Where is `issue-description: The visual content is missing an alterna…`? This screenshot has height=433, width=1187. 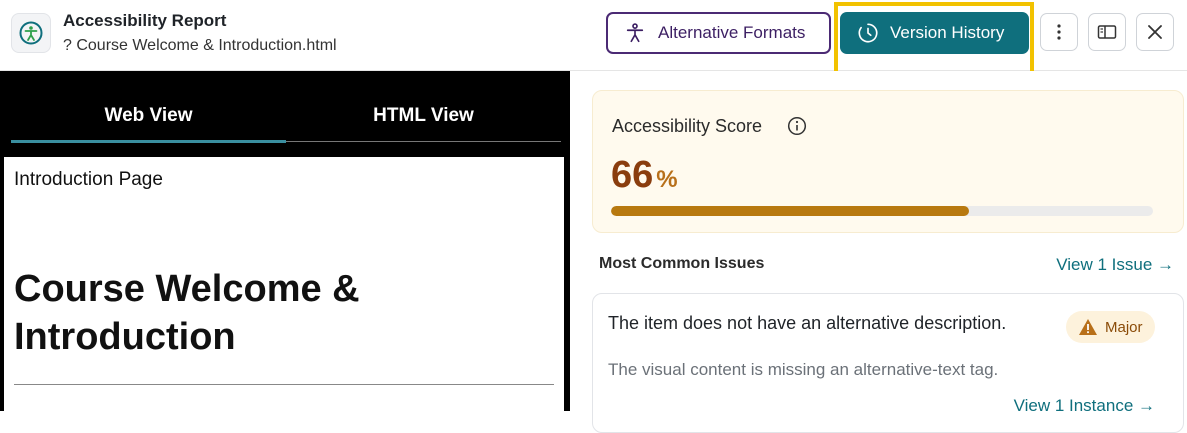 issue-description: The visual content is missing an alterna… is located at coordinates (803, 369).